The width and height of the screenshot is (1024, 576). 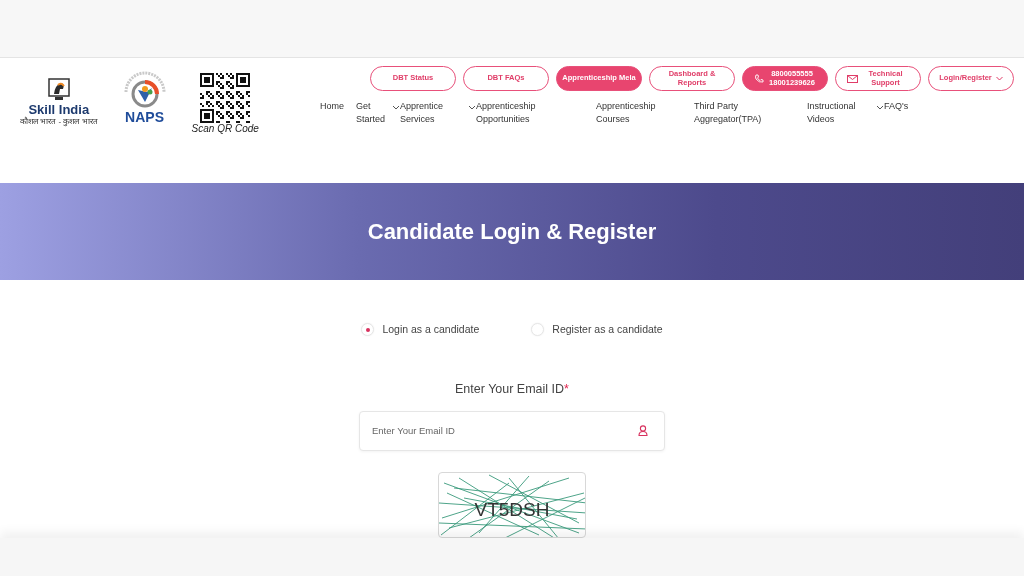 I want to click on skill-india-logo-icon, so click(x=58, y=90).